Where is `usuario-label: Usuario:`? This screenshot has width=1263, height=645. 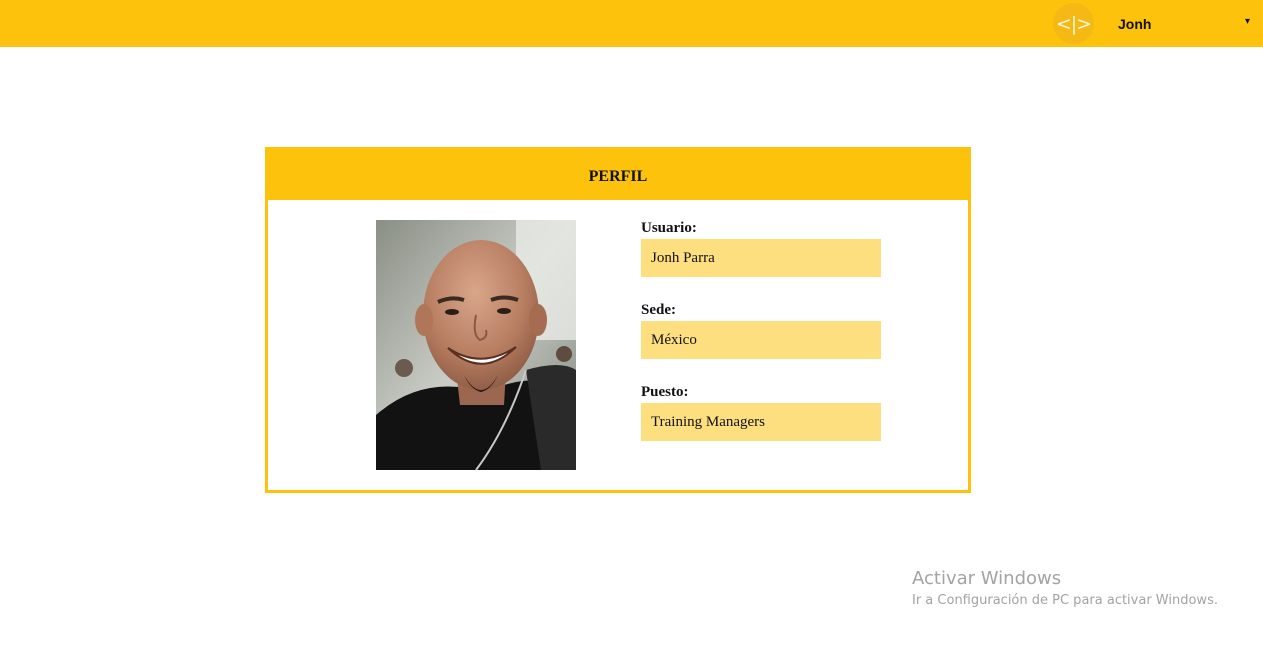 usuario-label: Usuario: is located at coordinates (669, 228).